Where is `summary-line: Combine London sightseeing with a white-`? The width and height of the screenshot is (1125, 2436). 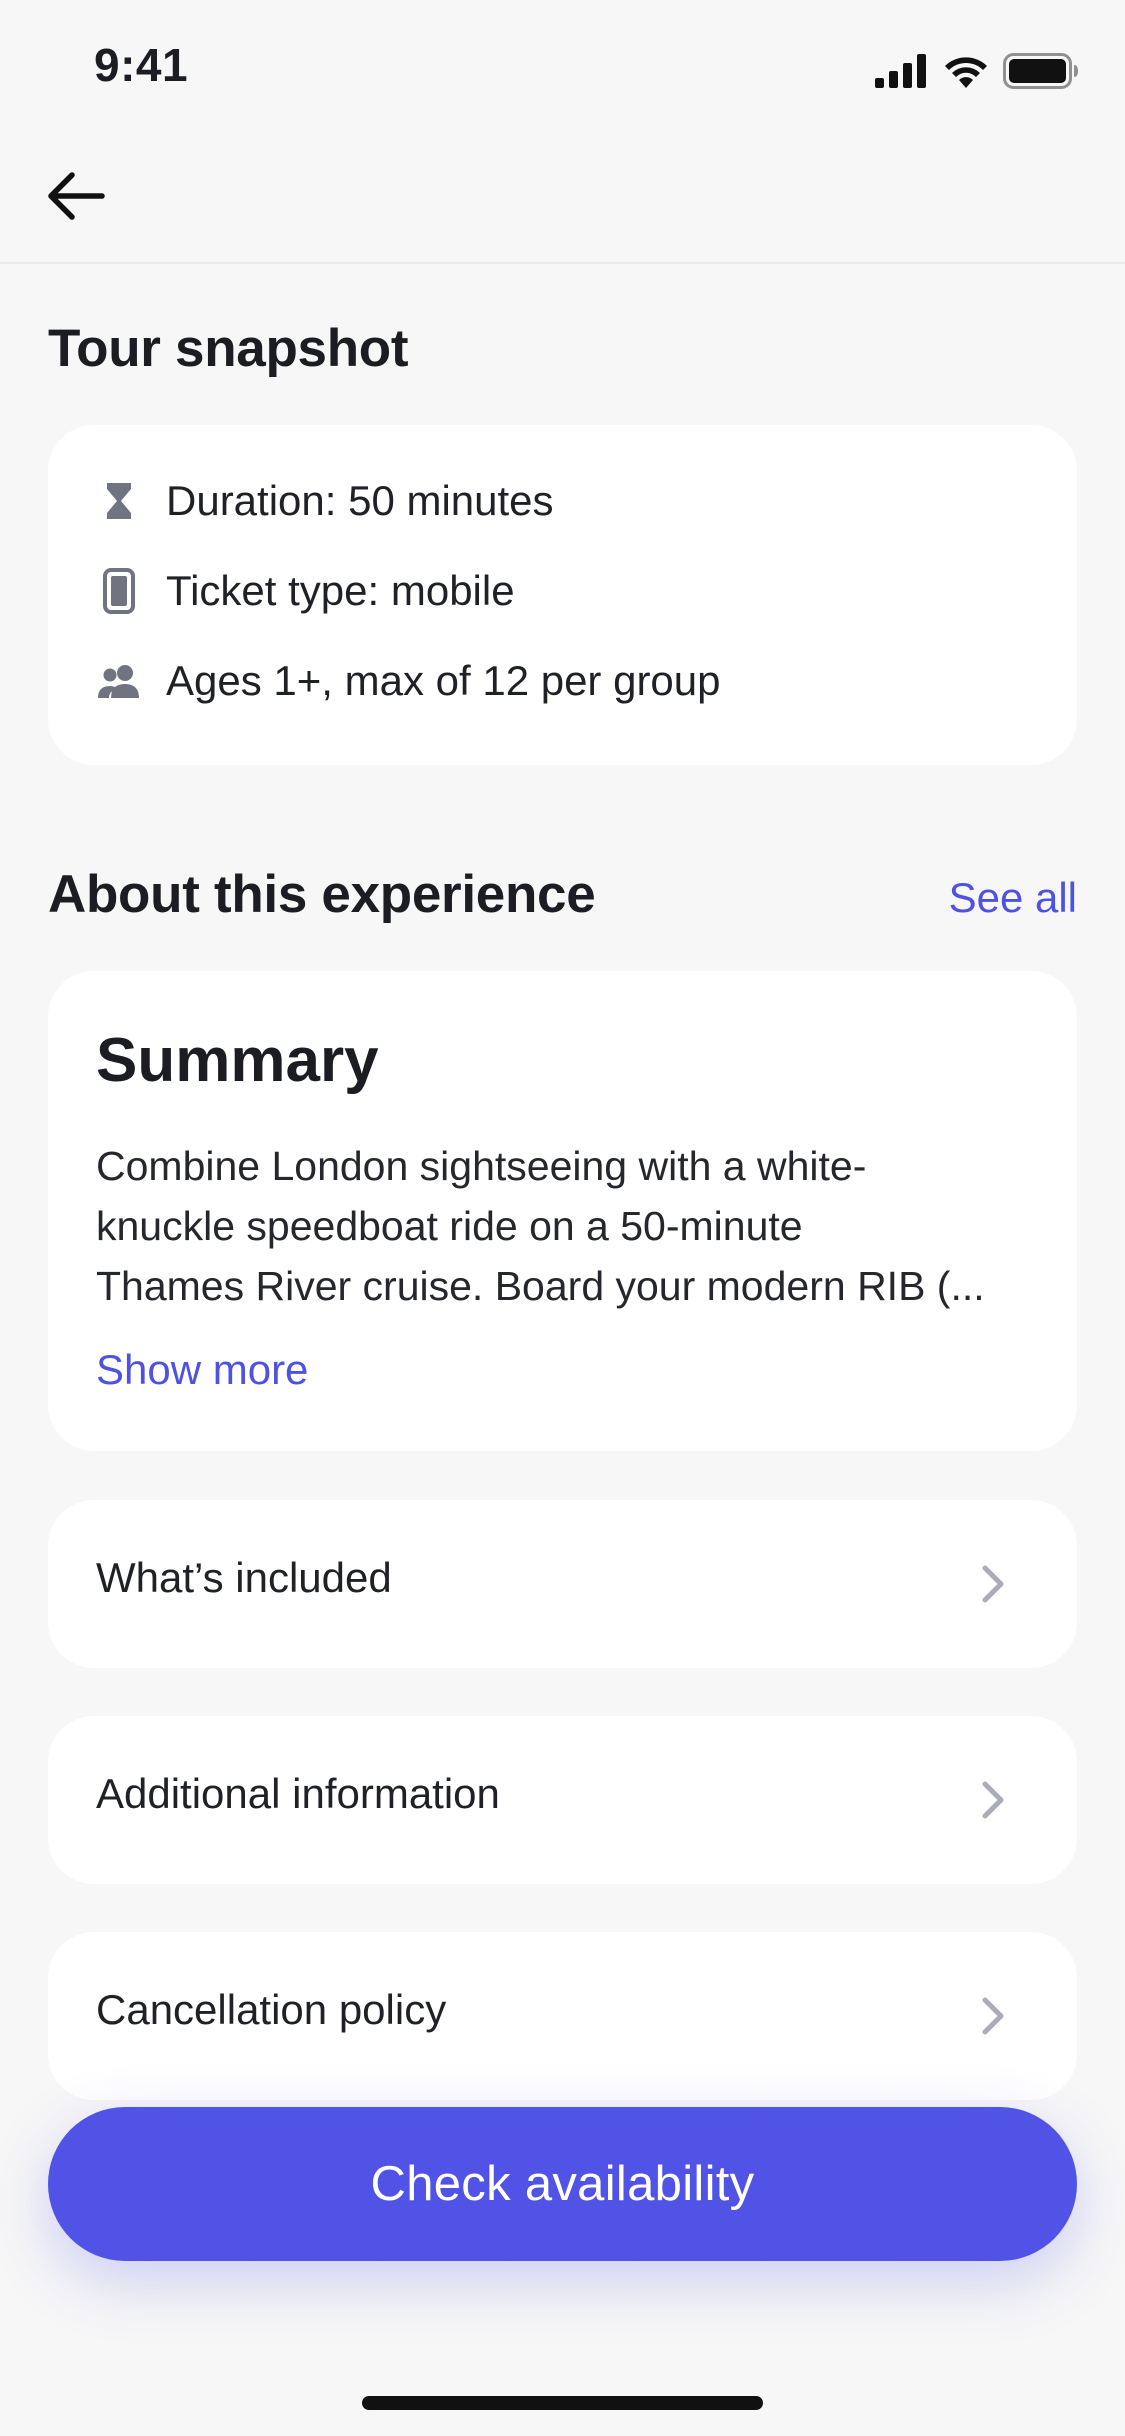 summary-line: Combine London sightseeing with a white- is located at coordinates (481, 1166).